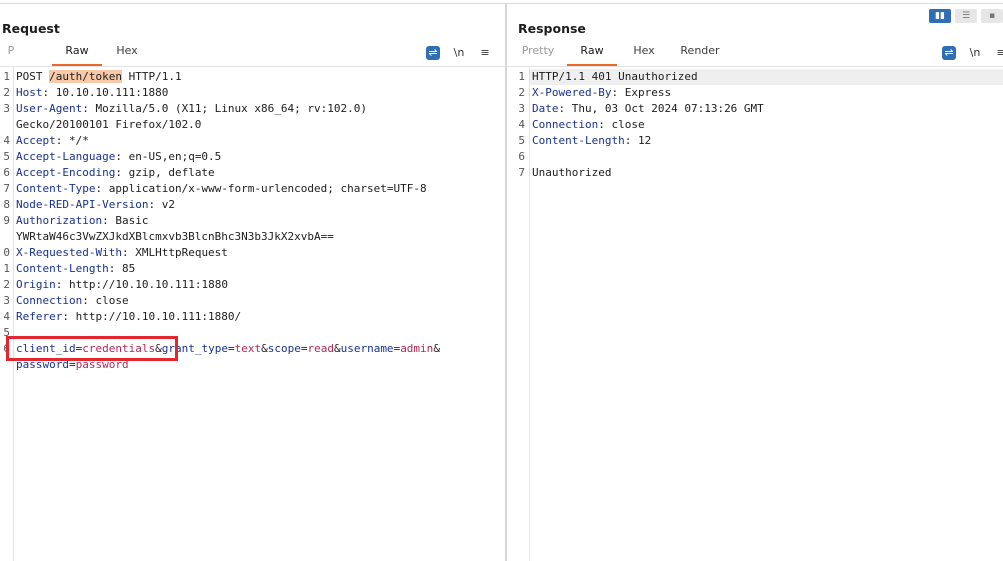 This screenshot has height=561, width=1003. I want to click on code-text: Gecko/20100101 Firefox/102.0, so click(109, 124).